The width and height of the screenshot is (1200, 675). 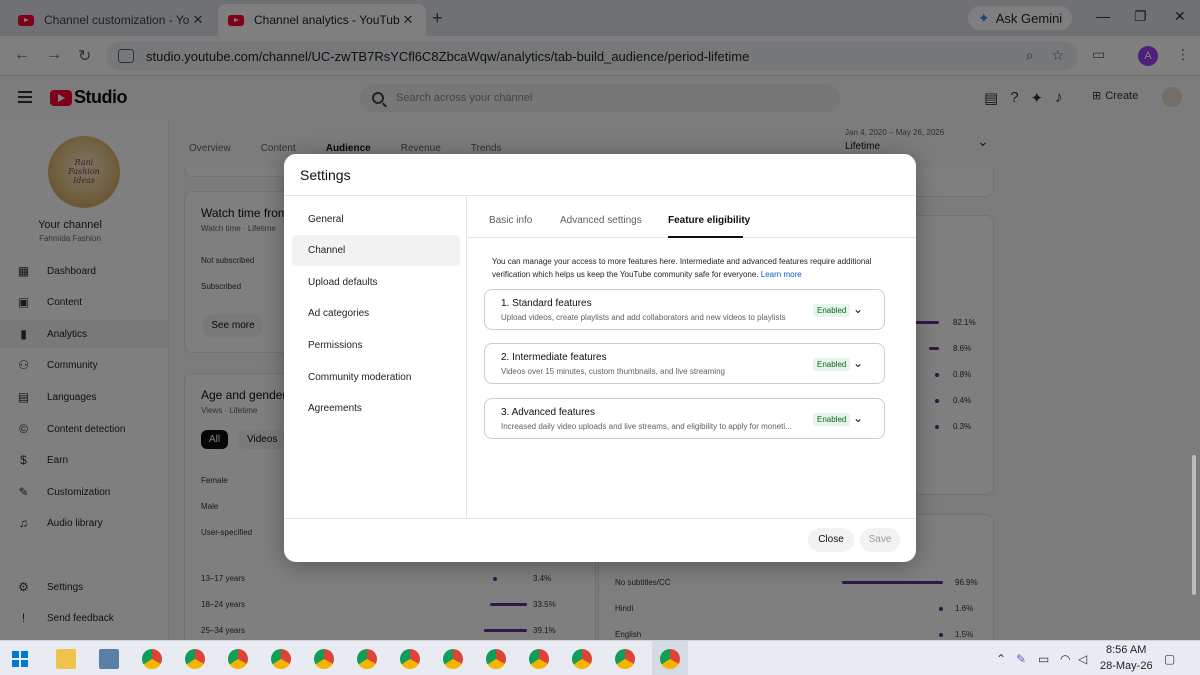 What do you see at coordinates (548, 412) in the screenshot?
I see `feature-title: 3. Advanced features` at bounding box center [548, 412].